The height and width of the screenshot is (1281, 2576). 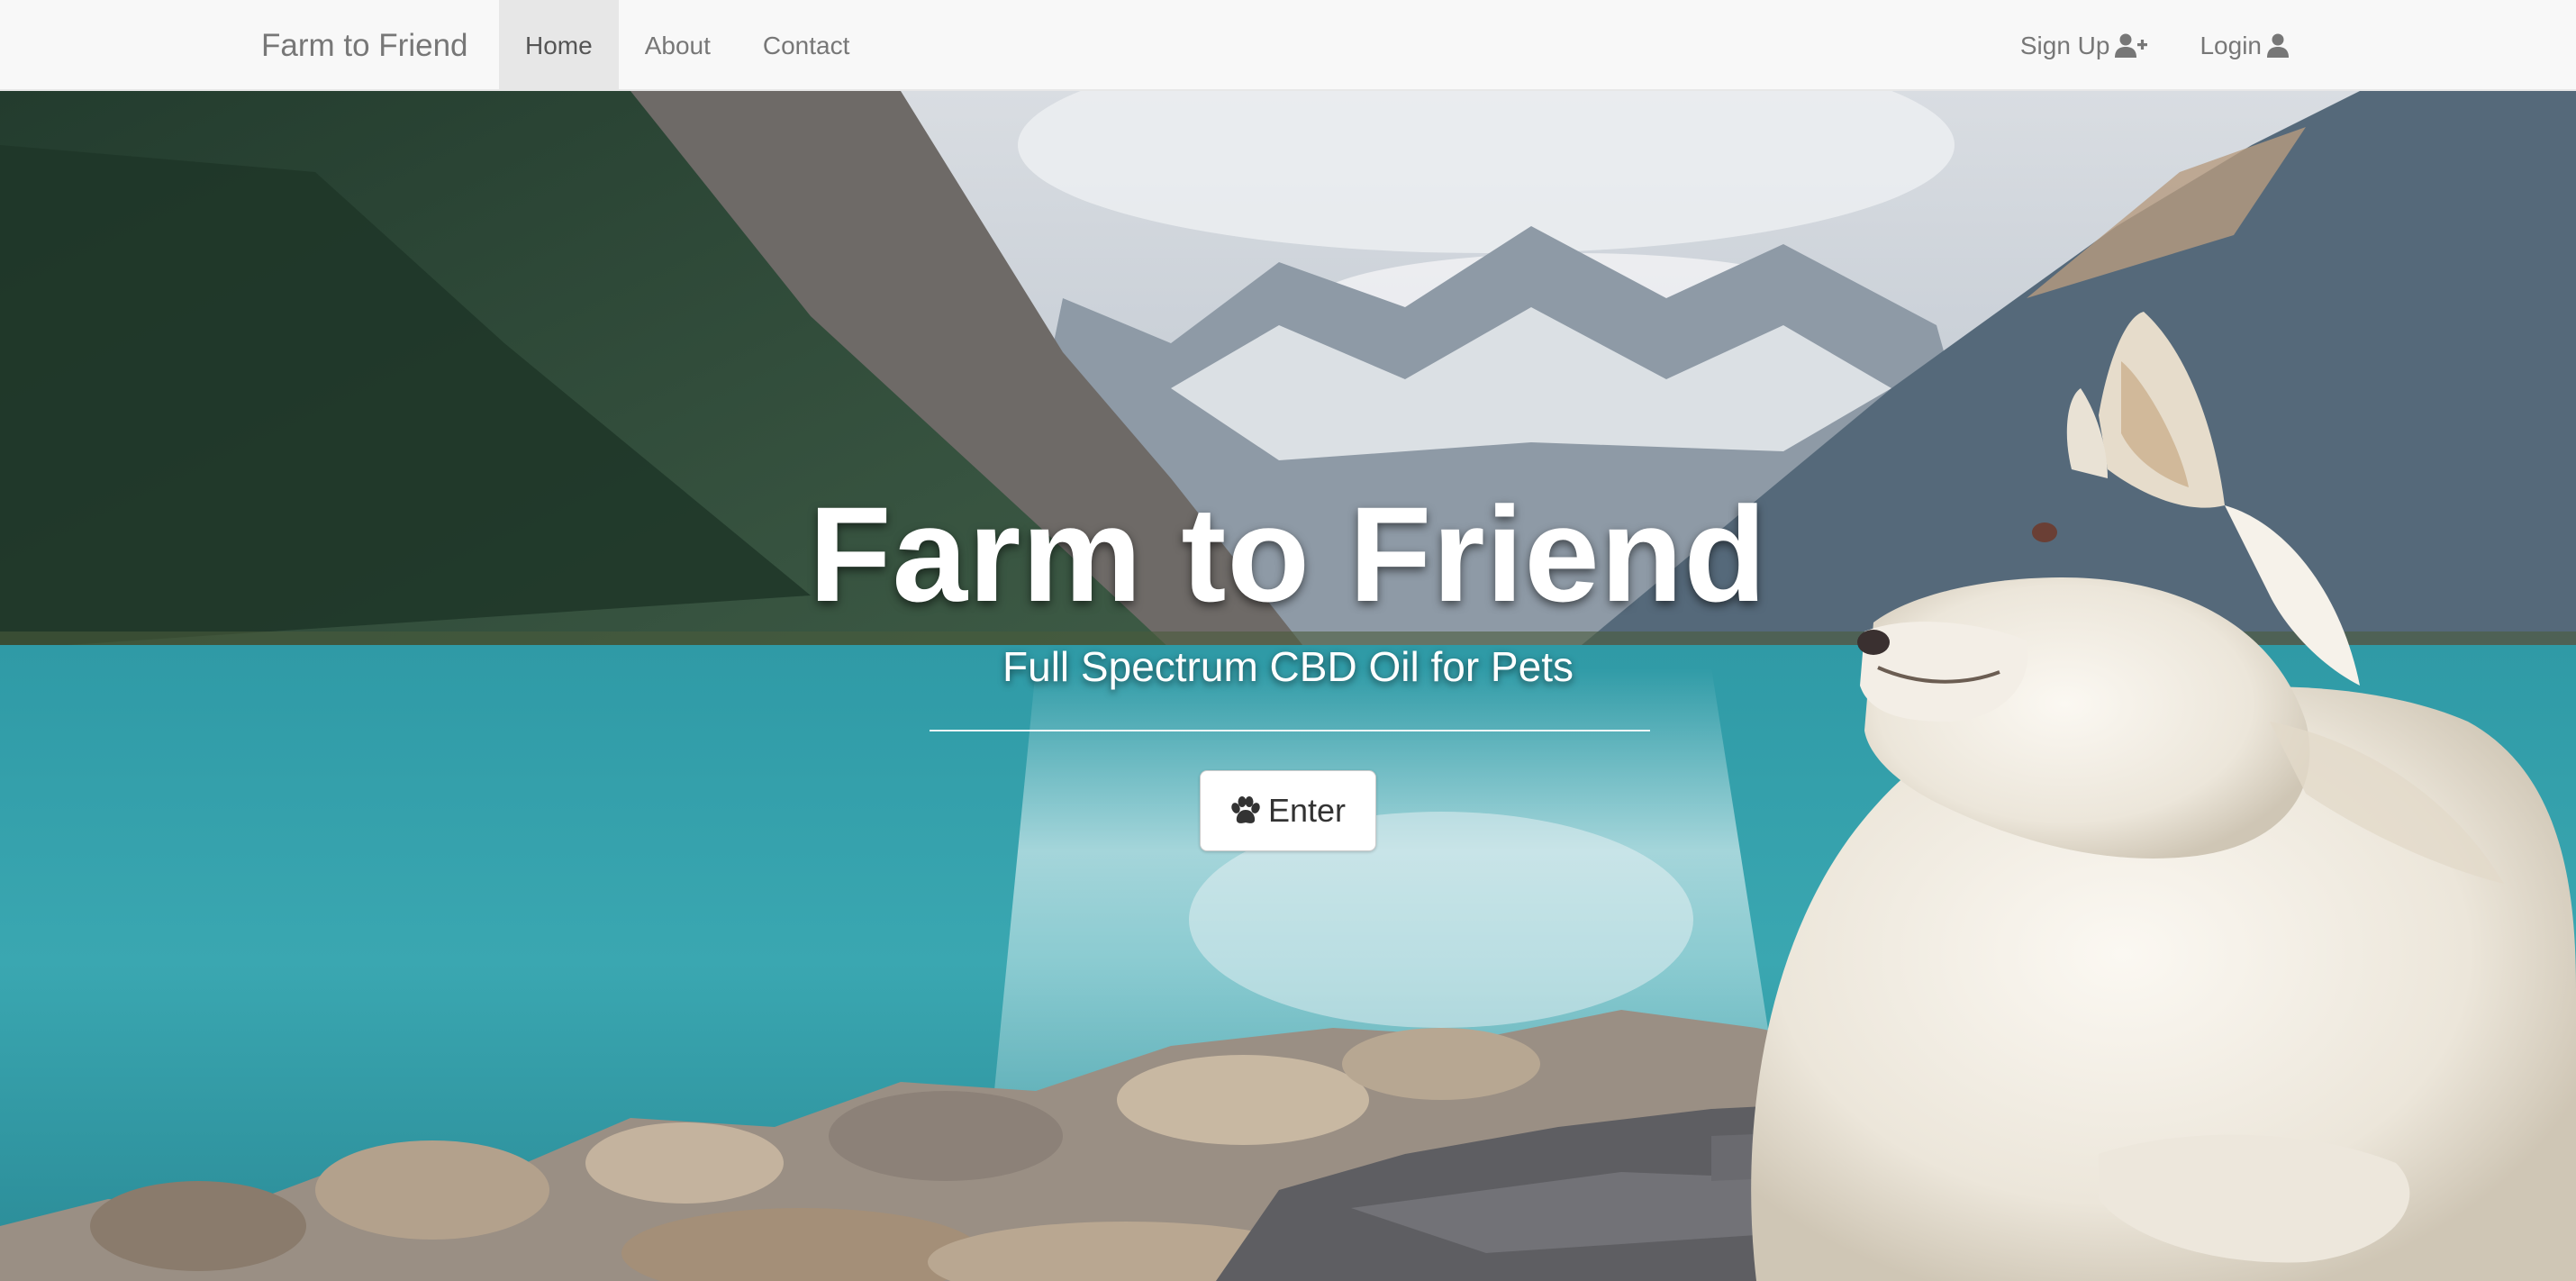 I want to click on nav-about: About, so click(x=678, y=45).